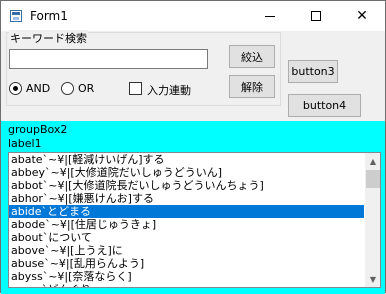  Describe the element at coordinates (38, 88) in the screenshot. I see `and-radio-label: AND` at that location.